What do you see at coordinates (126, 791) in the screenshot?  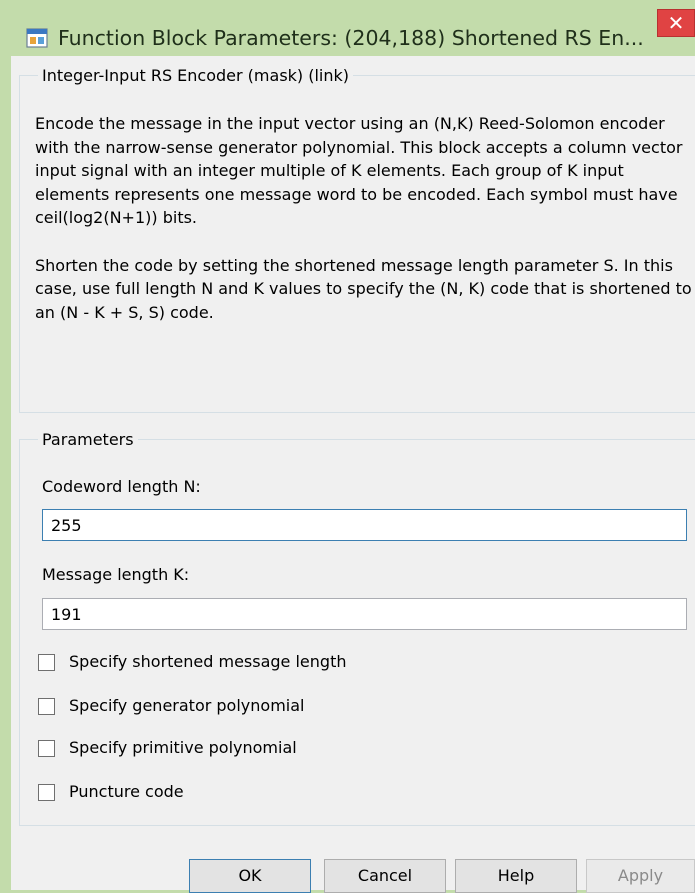 I see `puncture-code-label: Puncture code` at bounding box center [126, 791].